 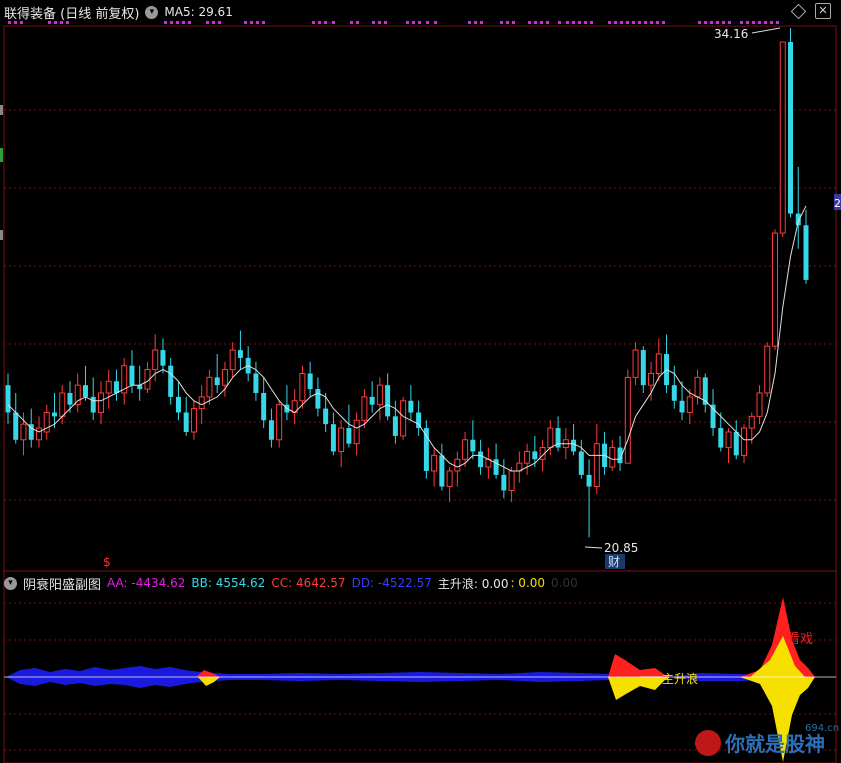 What do you see at coordinates (152, 12) in the screenshot?
I see `collapse-icon: ▾` at bounding box center [152, 12].